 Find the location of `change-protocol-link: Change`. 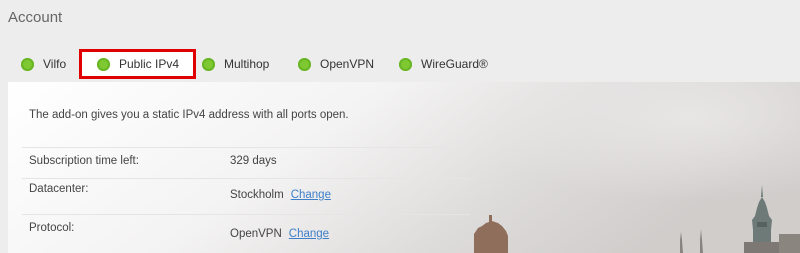

change-protocol-link: Change is located at coordinates (309, 234).